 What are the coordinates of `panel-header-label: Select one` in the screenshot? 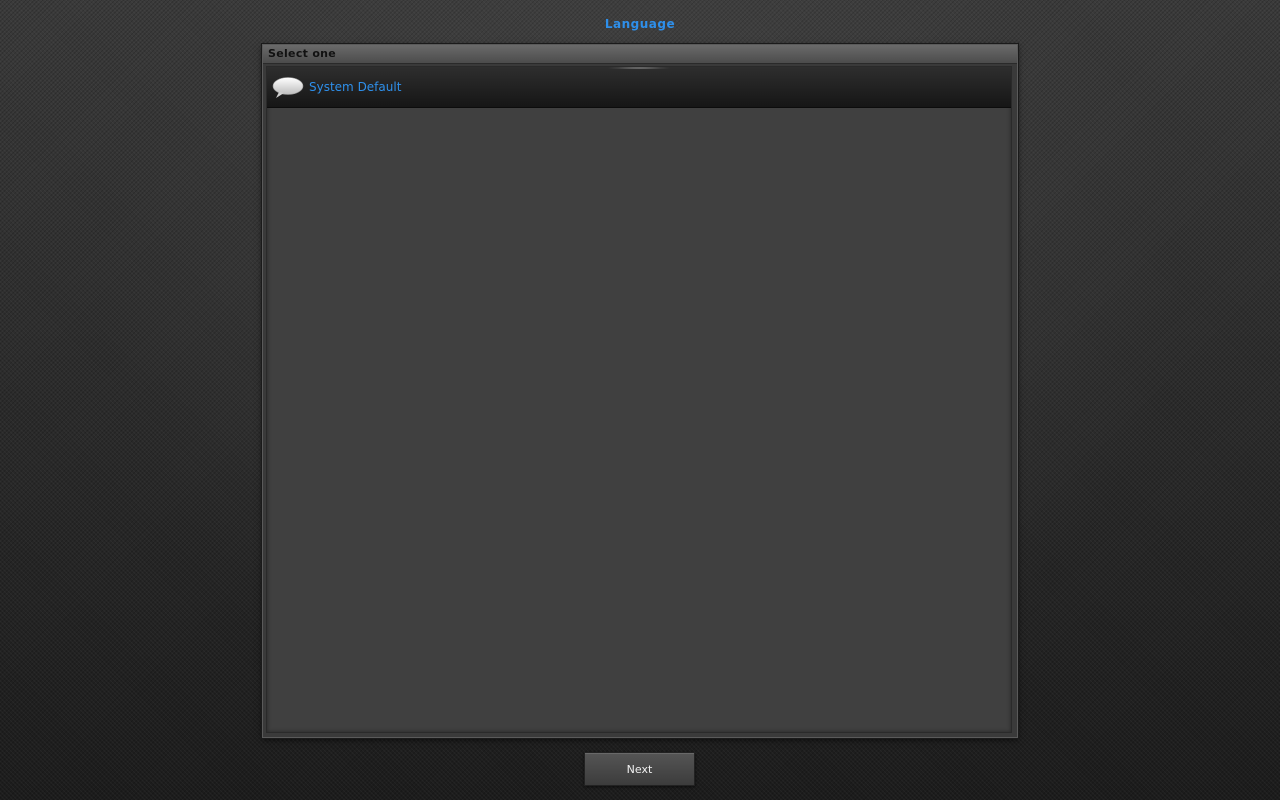 It's located at (302, 53).